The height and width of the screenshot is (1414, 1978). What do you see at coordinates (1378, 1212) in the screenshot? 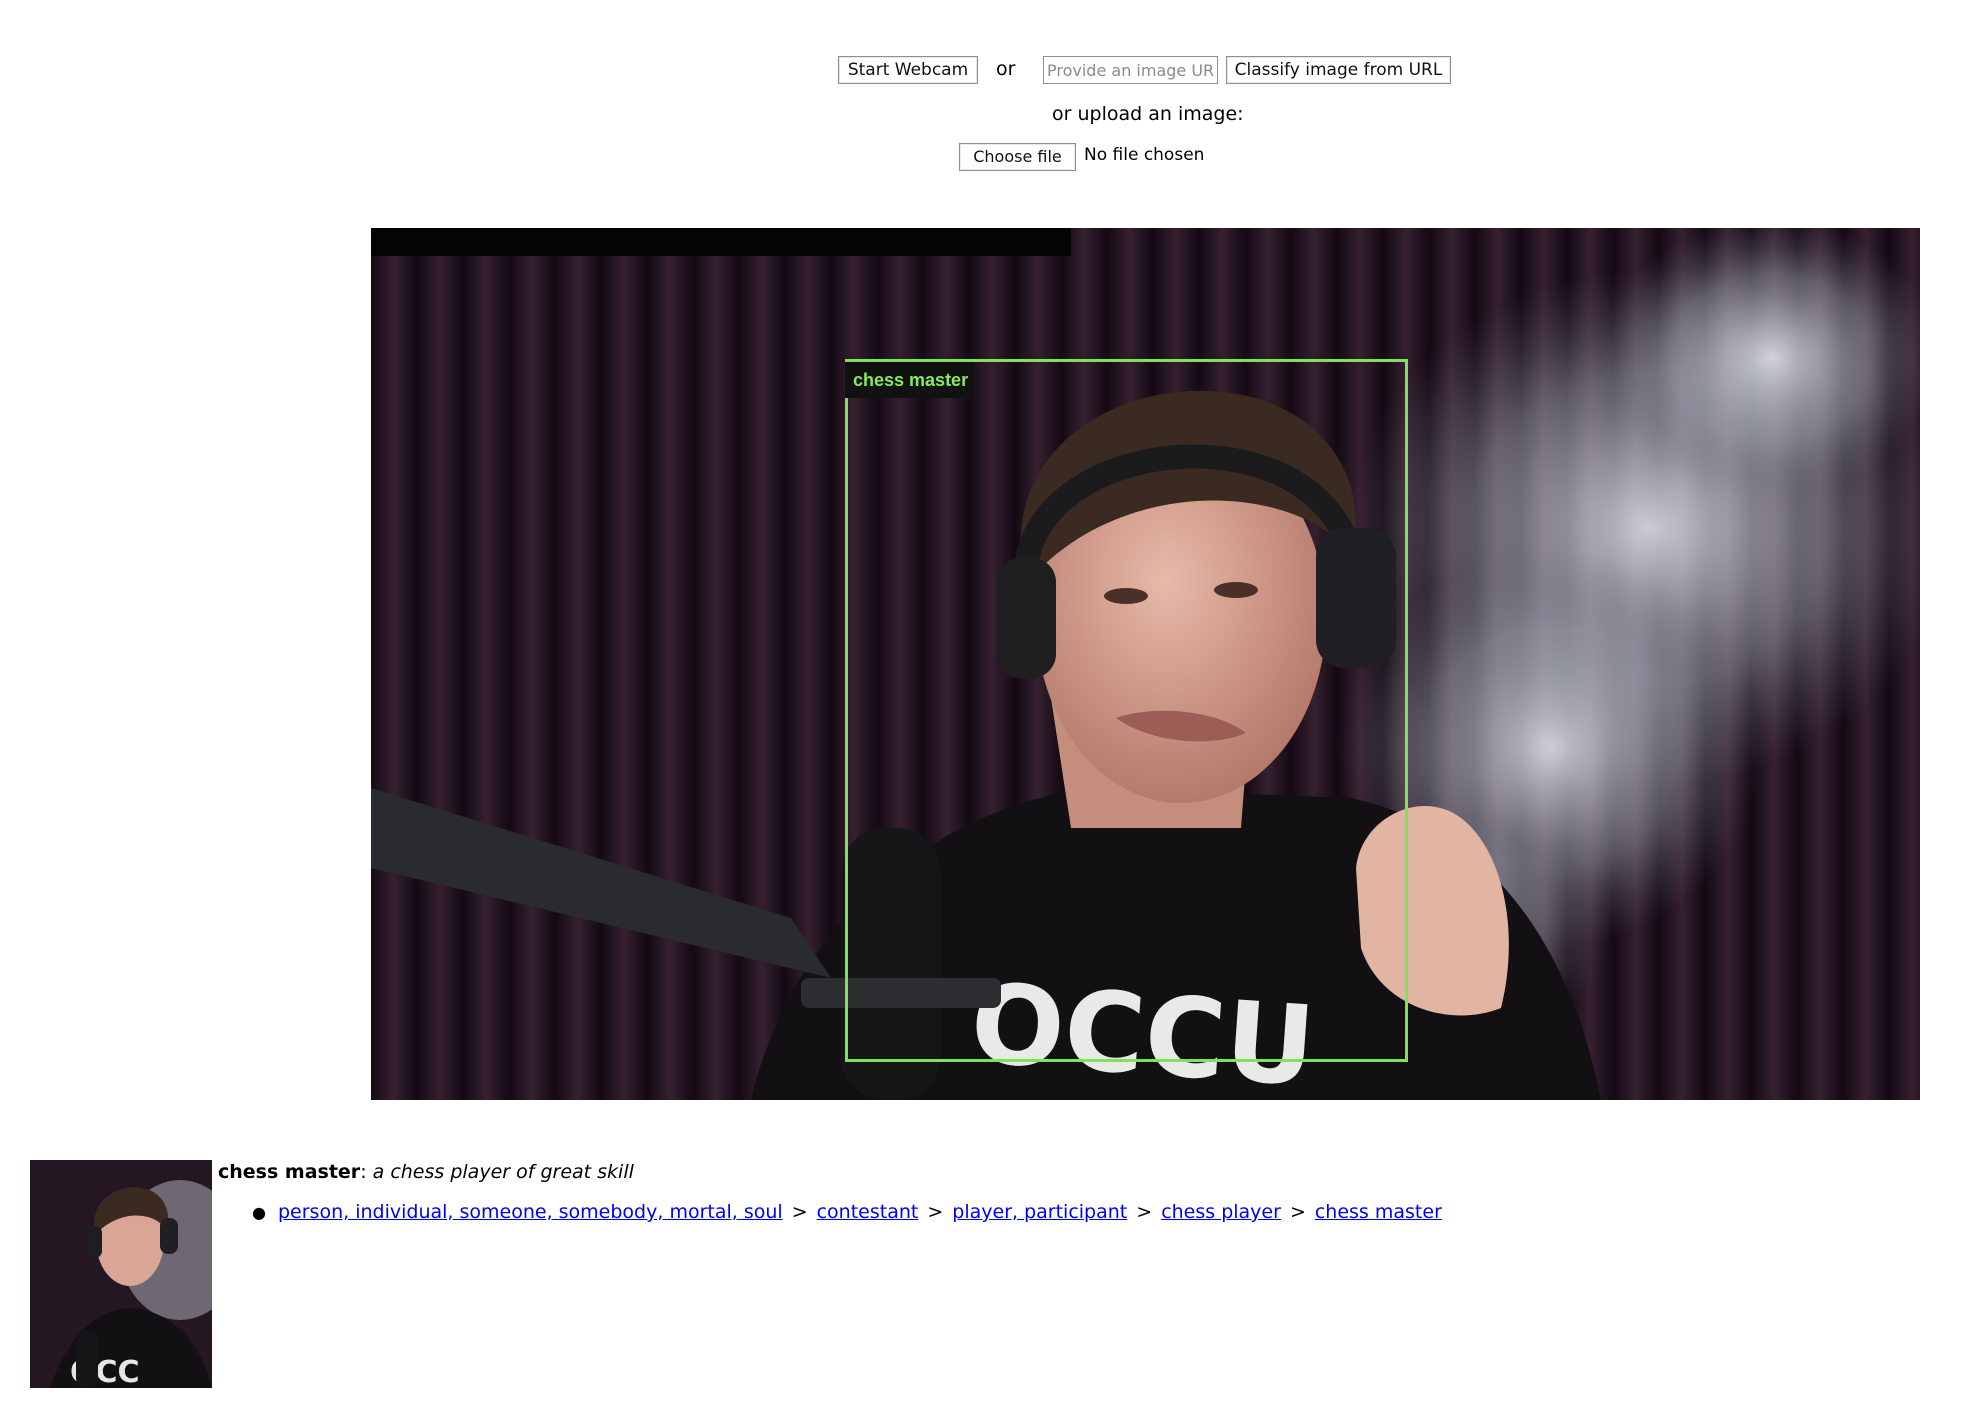
I see `hierarchy-link-chess-master: chess master` at bounding box center [1378, 1212].